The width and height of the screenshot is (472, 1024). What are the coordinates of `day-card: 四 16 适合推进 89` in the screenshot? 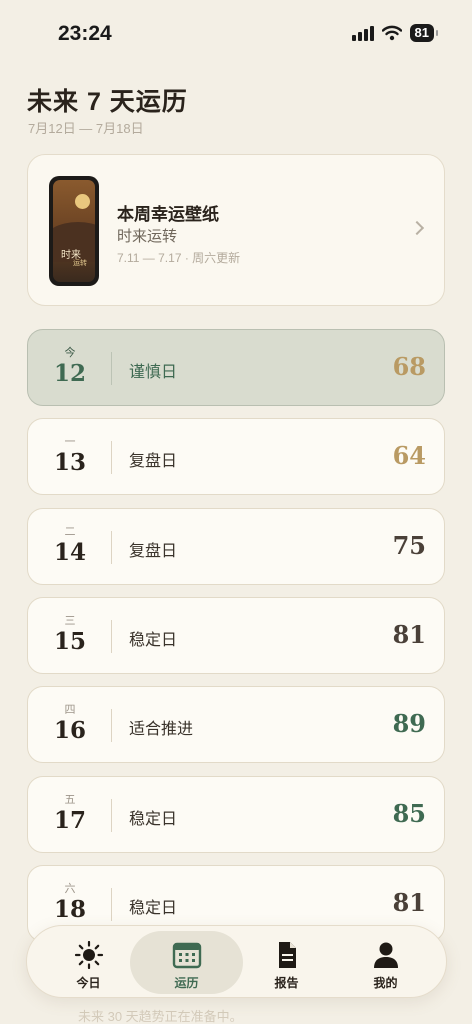 It's located at (236, 724).